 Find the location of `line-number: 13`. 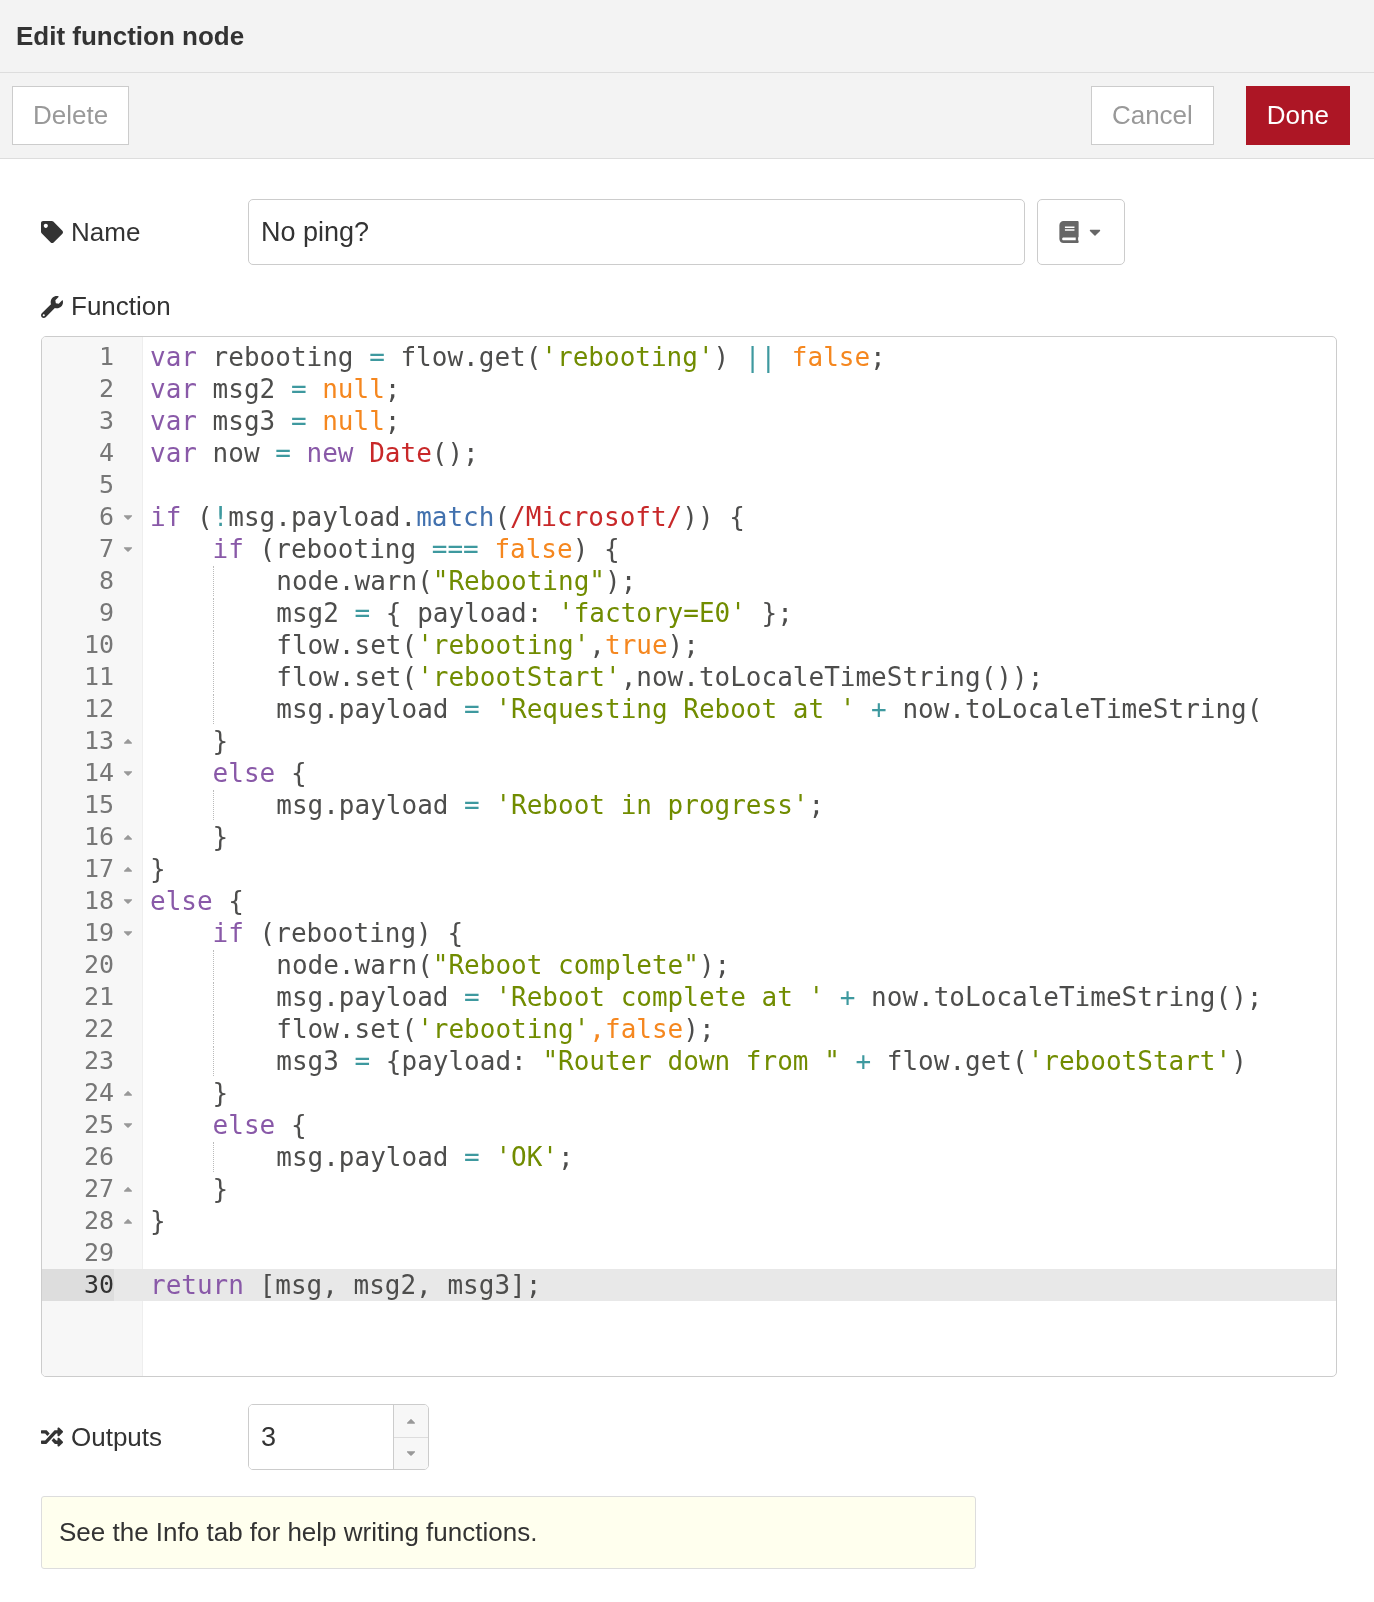

line-number: 13 is located at coordinates (98, 741).